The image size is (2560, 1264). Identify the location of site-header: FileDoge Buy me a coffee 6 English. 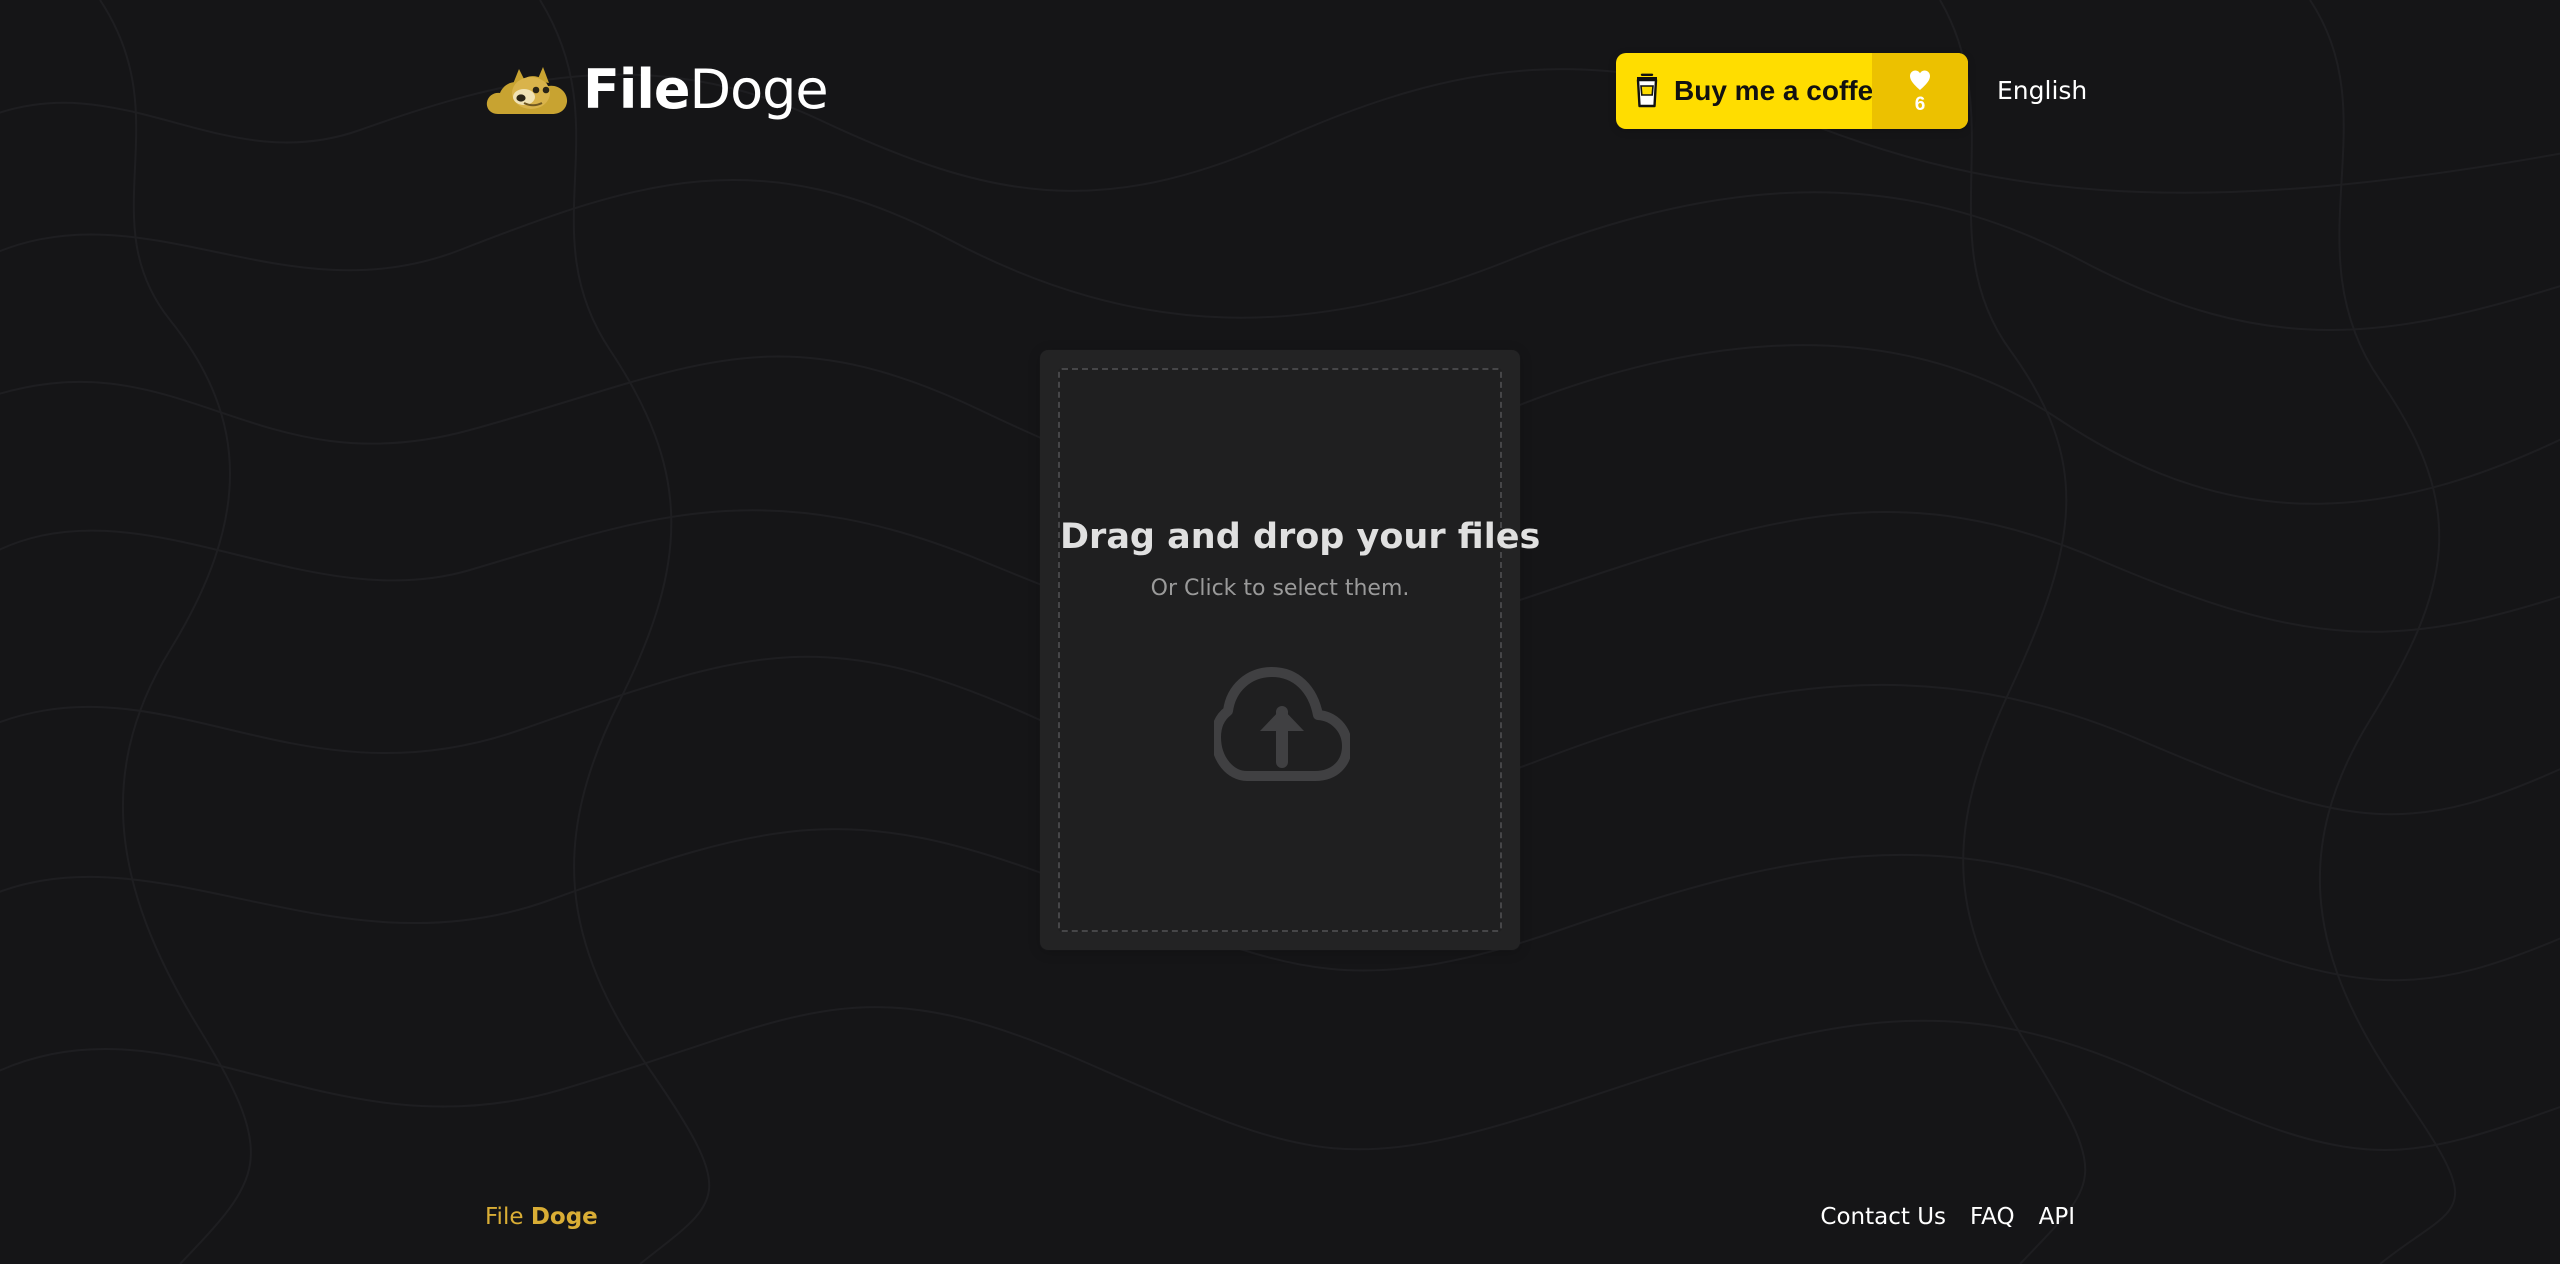
(1286, 91).